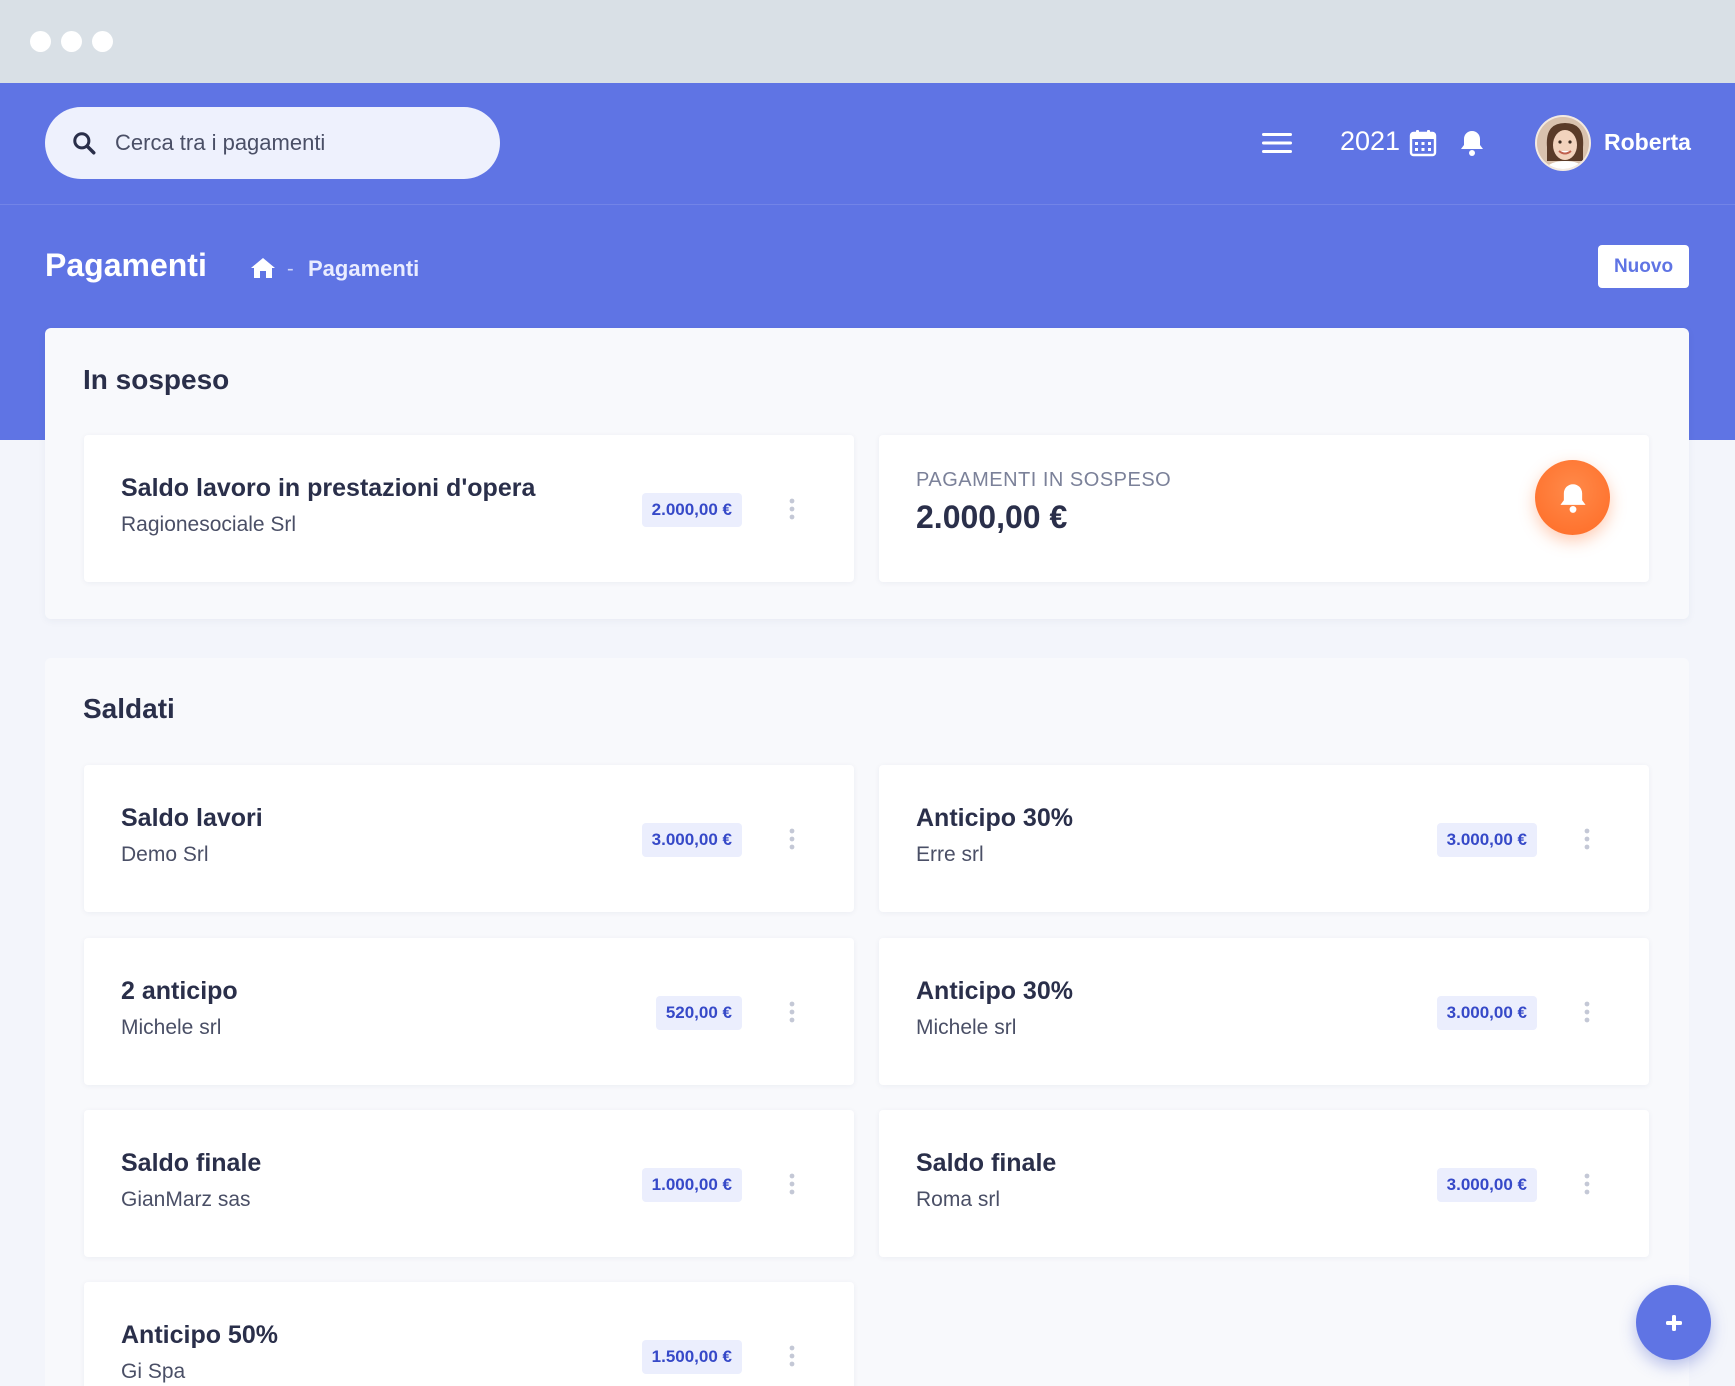 This screenshot has width=1735, height=1386. I want to click on settled-payment-card: Saldo lavori Demo Srl 3.000,00 €, so click(469, 838).